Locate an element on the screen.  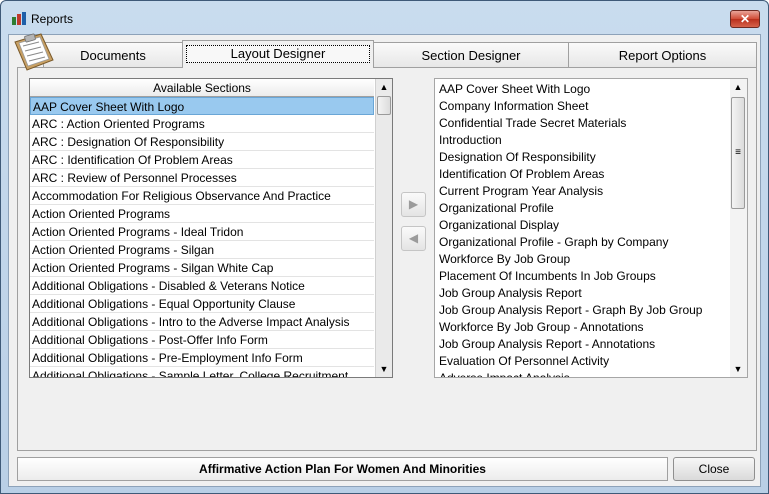
report-section-item: Job Group Analysis Report - Annotations is located at coordinates (585, 344).